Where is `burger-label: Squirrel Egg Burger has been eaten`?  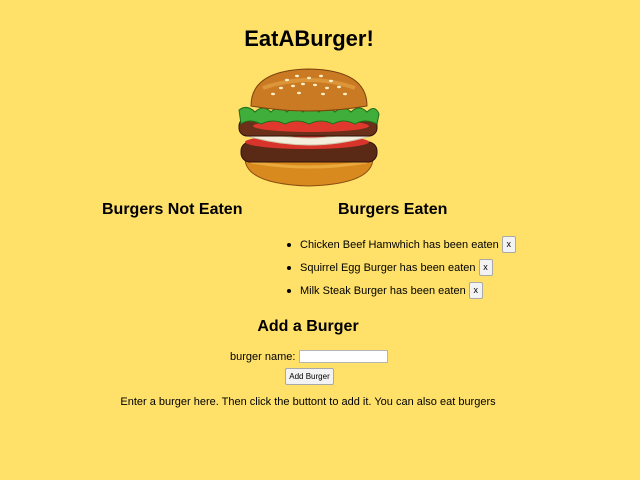
burger-label: Squirrel Egg Burger has been eaten is located at coordinates (388, 267).